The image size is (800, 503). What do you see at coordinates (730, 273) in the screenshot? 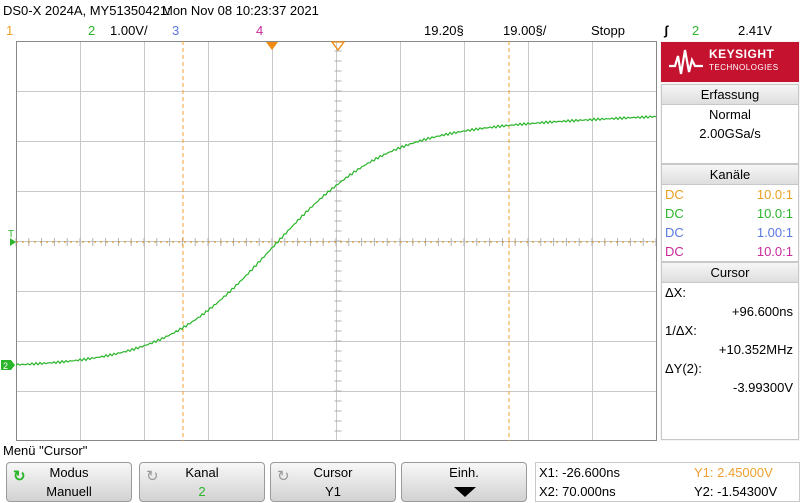
I see `cursor-header: Cursor` at bounding box center [730, 273].